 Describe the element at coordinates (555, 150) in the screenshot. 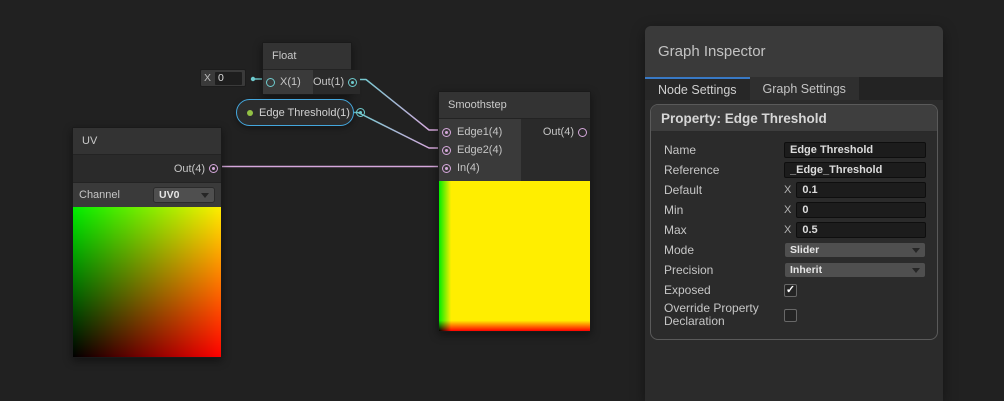

I see `smoothstep-output-column: Out(4)` at that location.